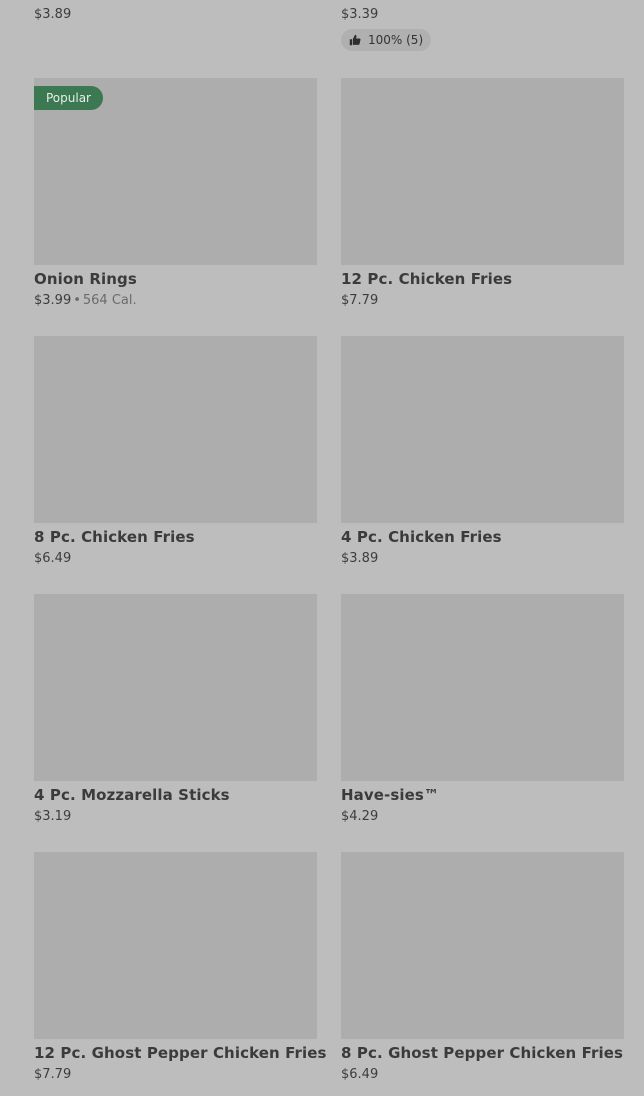  What do you see at coordinates (109, 300) in the screenshot?
I see `item-calories: 564 Cal.` at bounding box center [109, 300].